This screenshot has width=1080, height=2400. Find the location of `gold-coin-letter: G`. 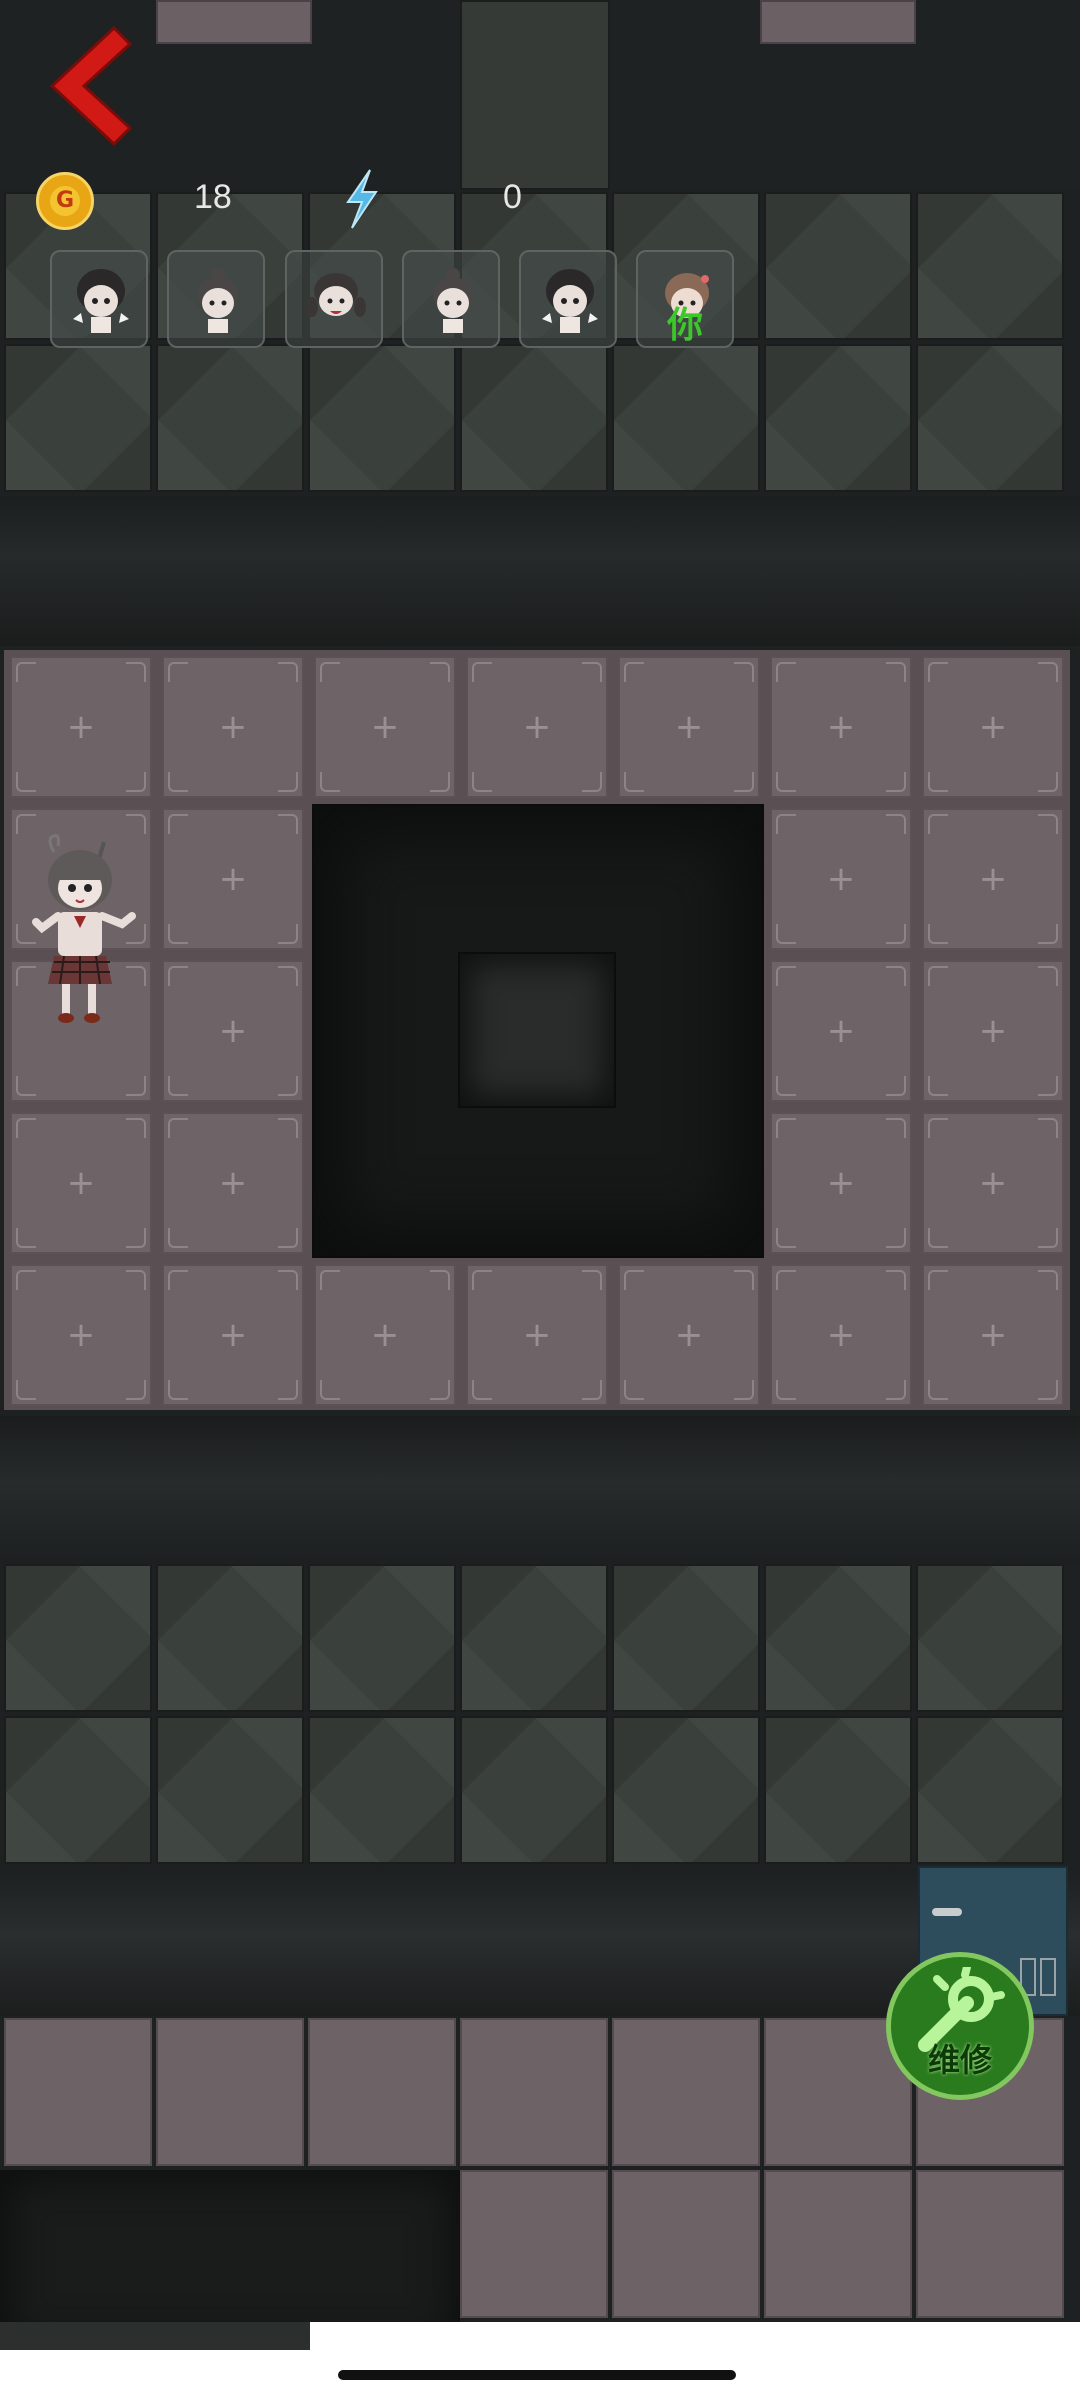

gold-coin-letter: G is located at coordinates (65, 201).